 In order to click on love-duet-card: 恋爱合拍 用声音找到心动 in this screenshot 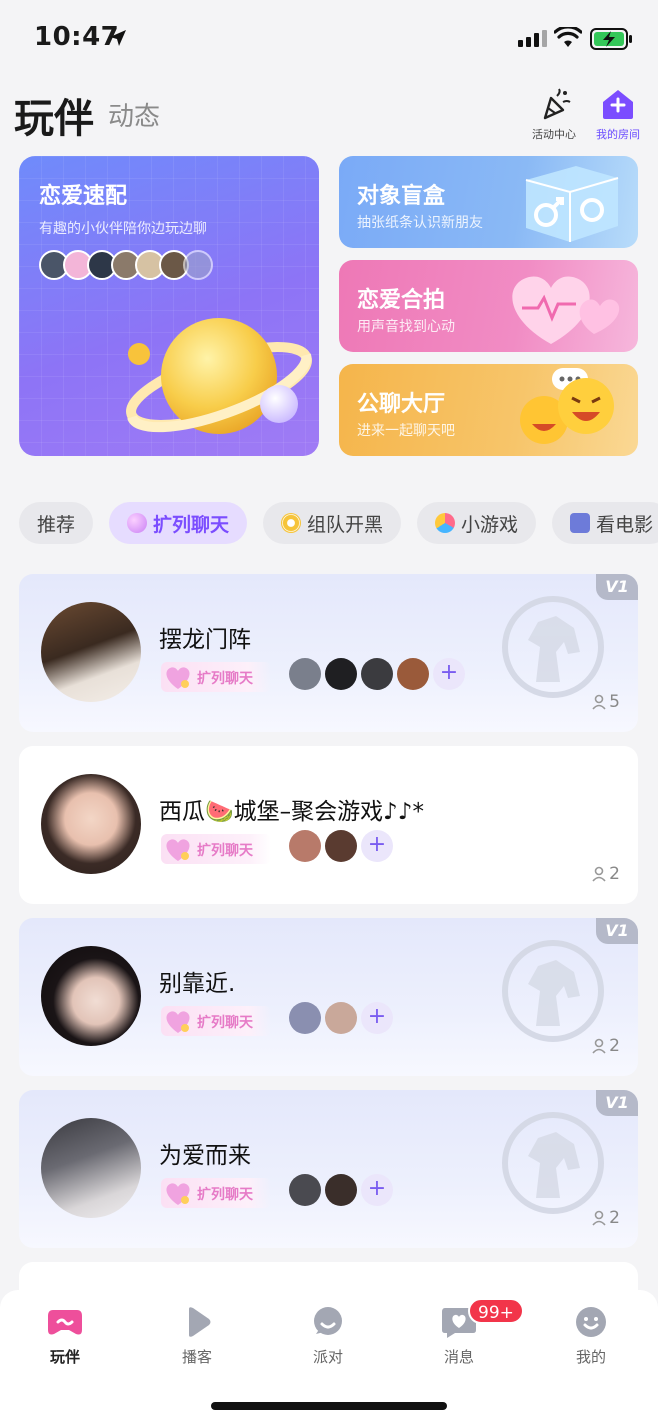, I will do `click(488, 306)`.